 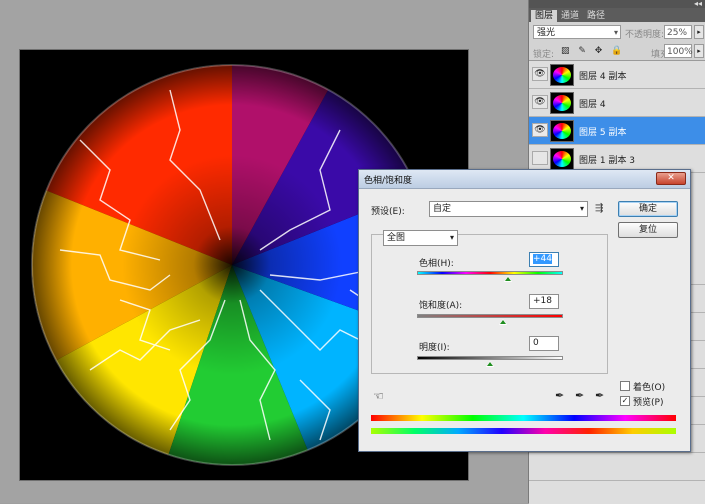 What do you see at coordinates (698, 4) in the screenshot?
I see `collapse-icon: ◂◂` at bounding box center [698, 4].